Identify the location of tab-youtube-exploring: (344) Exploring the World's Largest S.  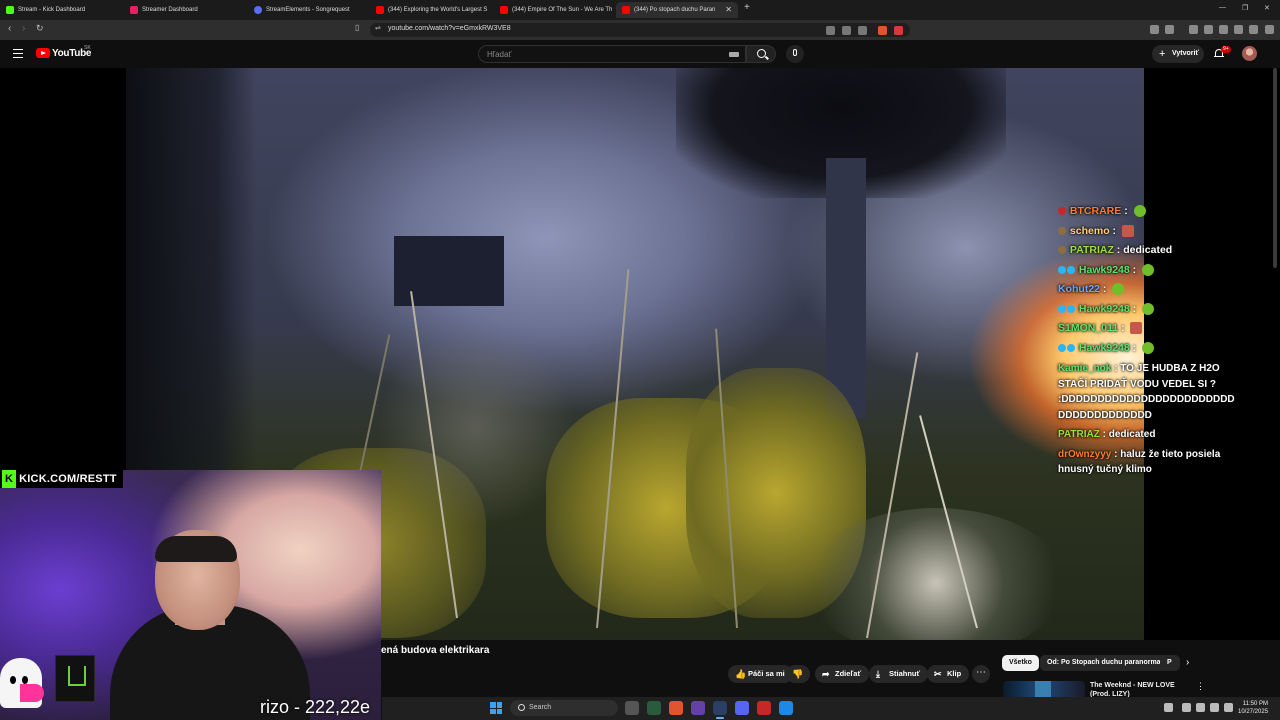
(431, 10).